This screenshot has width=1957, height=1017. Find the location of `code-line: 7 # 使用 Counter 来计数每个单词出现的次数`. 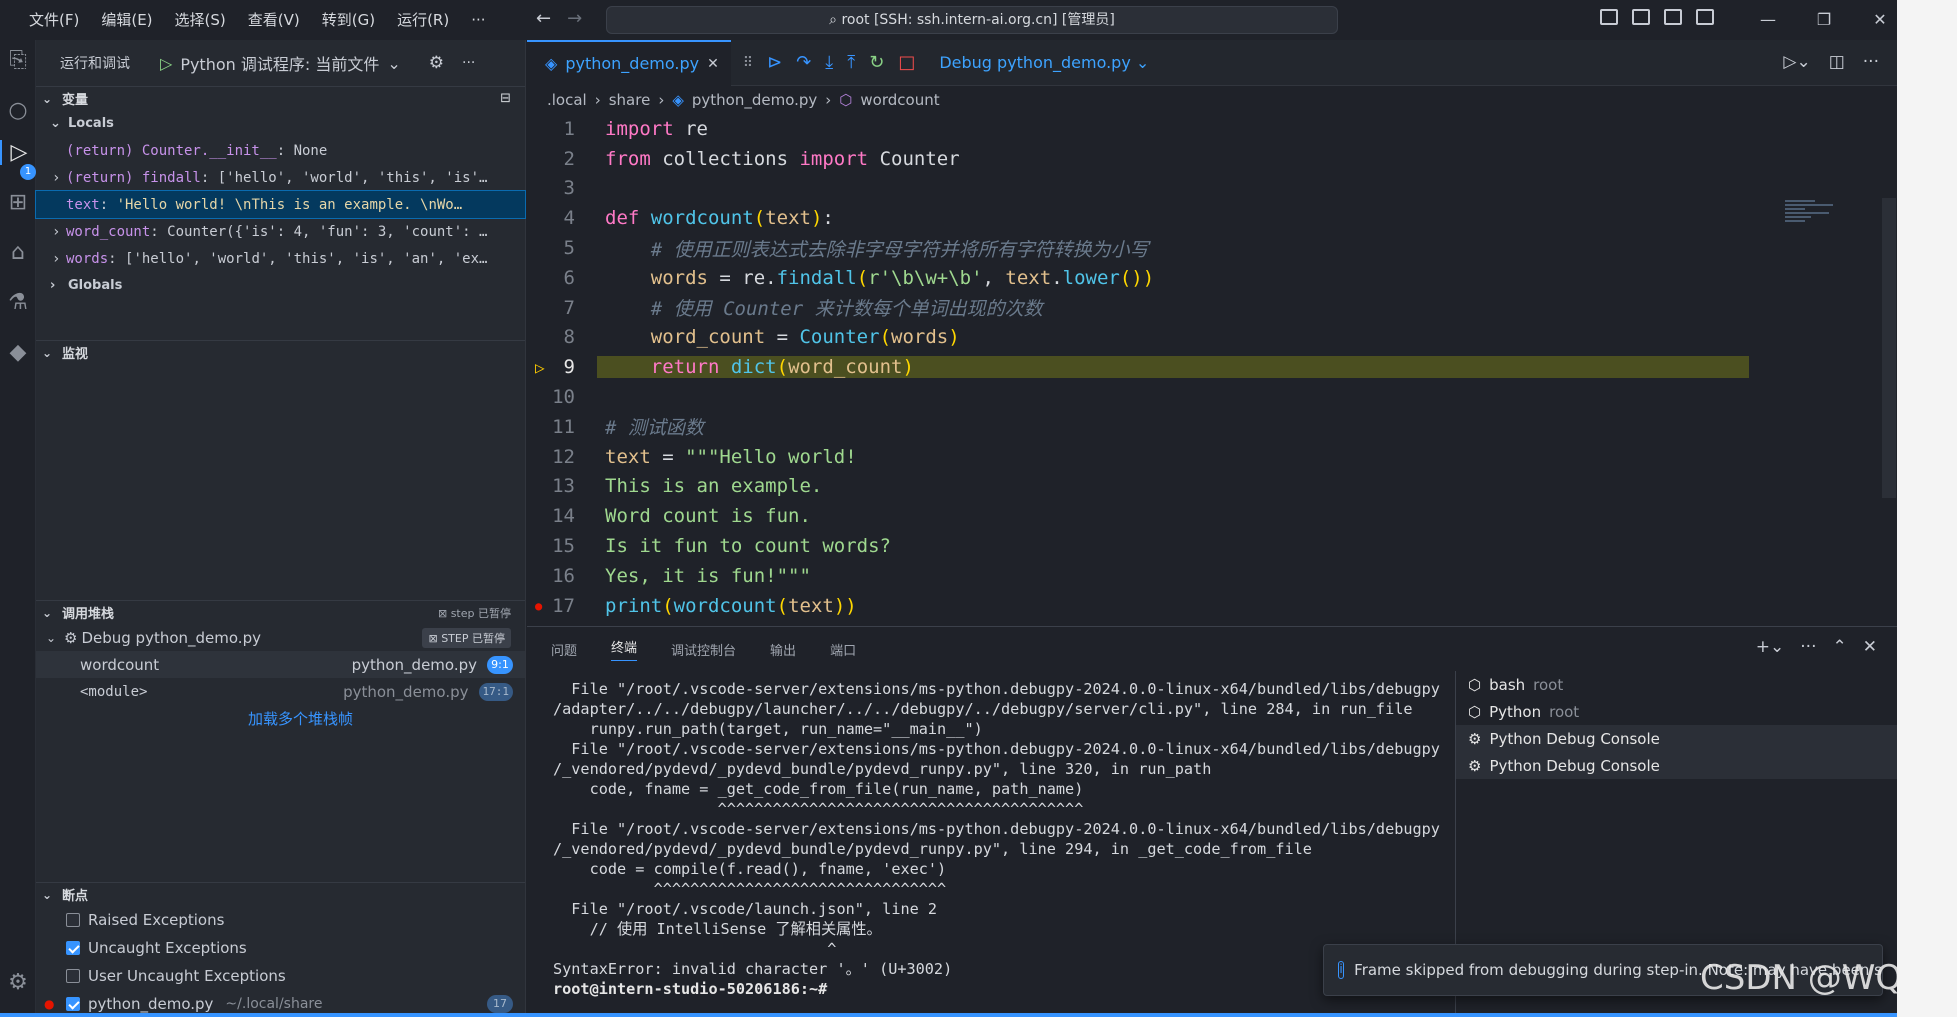

code-line: 7 # 使用 Counter 来计数每个单词出现的次数 is located at coordinates (803, 308).